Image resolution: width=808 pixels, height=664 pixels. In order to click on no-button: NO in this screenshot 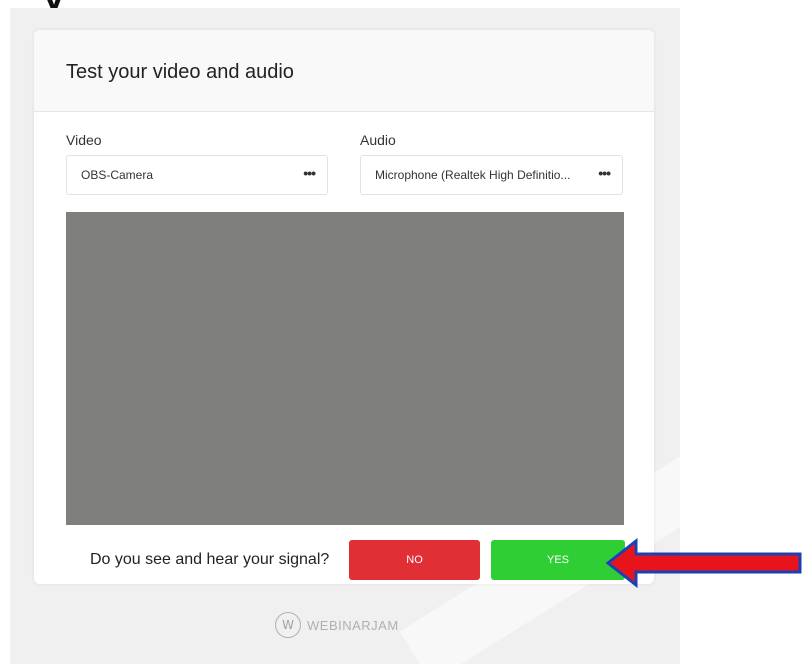, I will do `click(414, 560)`.